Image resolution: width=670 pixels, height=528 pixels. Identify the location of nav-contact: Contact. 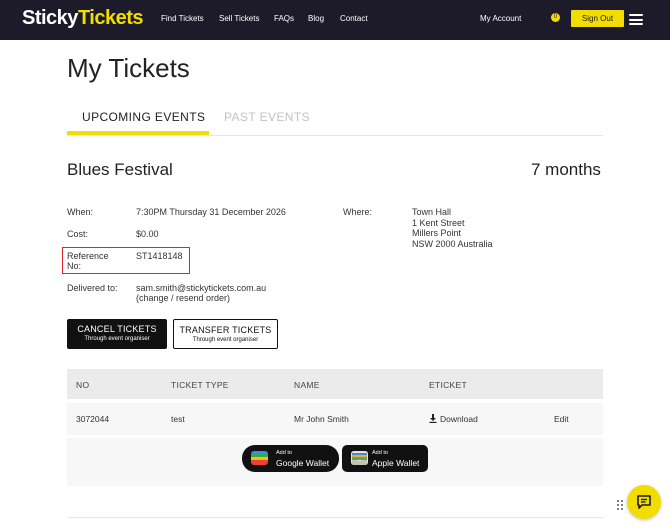
(354, 18).